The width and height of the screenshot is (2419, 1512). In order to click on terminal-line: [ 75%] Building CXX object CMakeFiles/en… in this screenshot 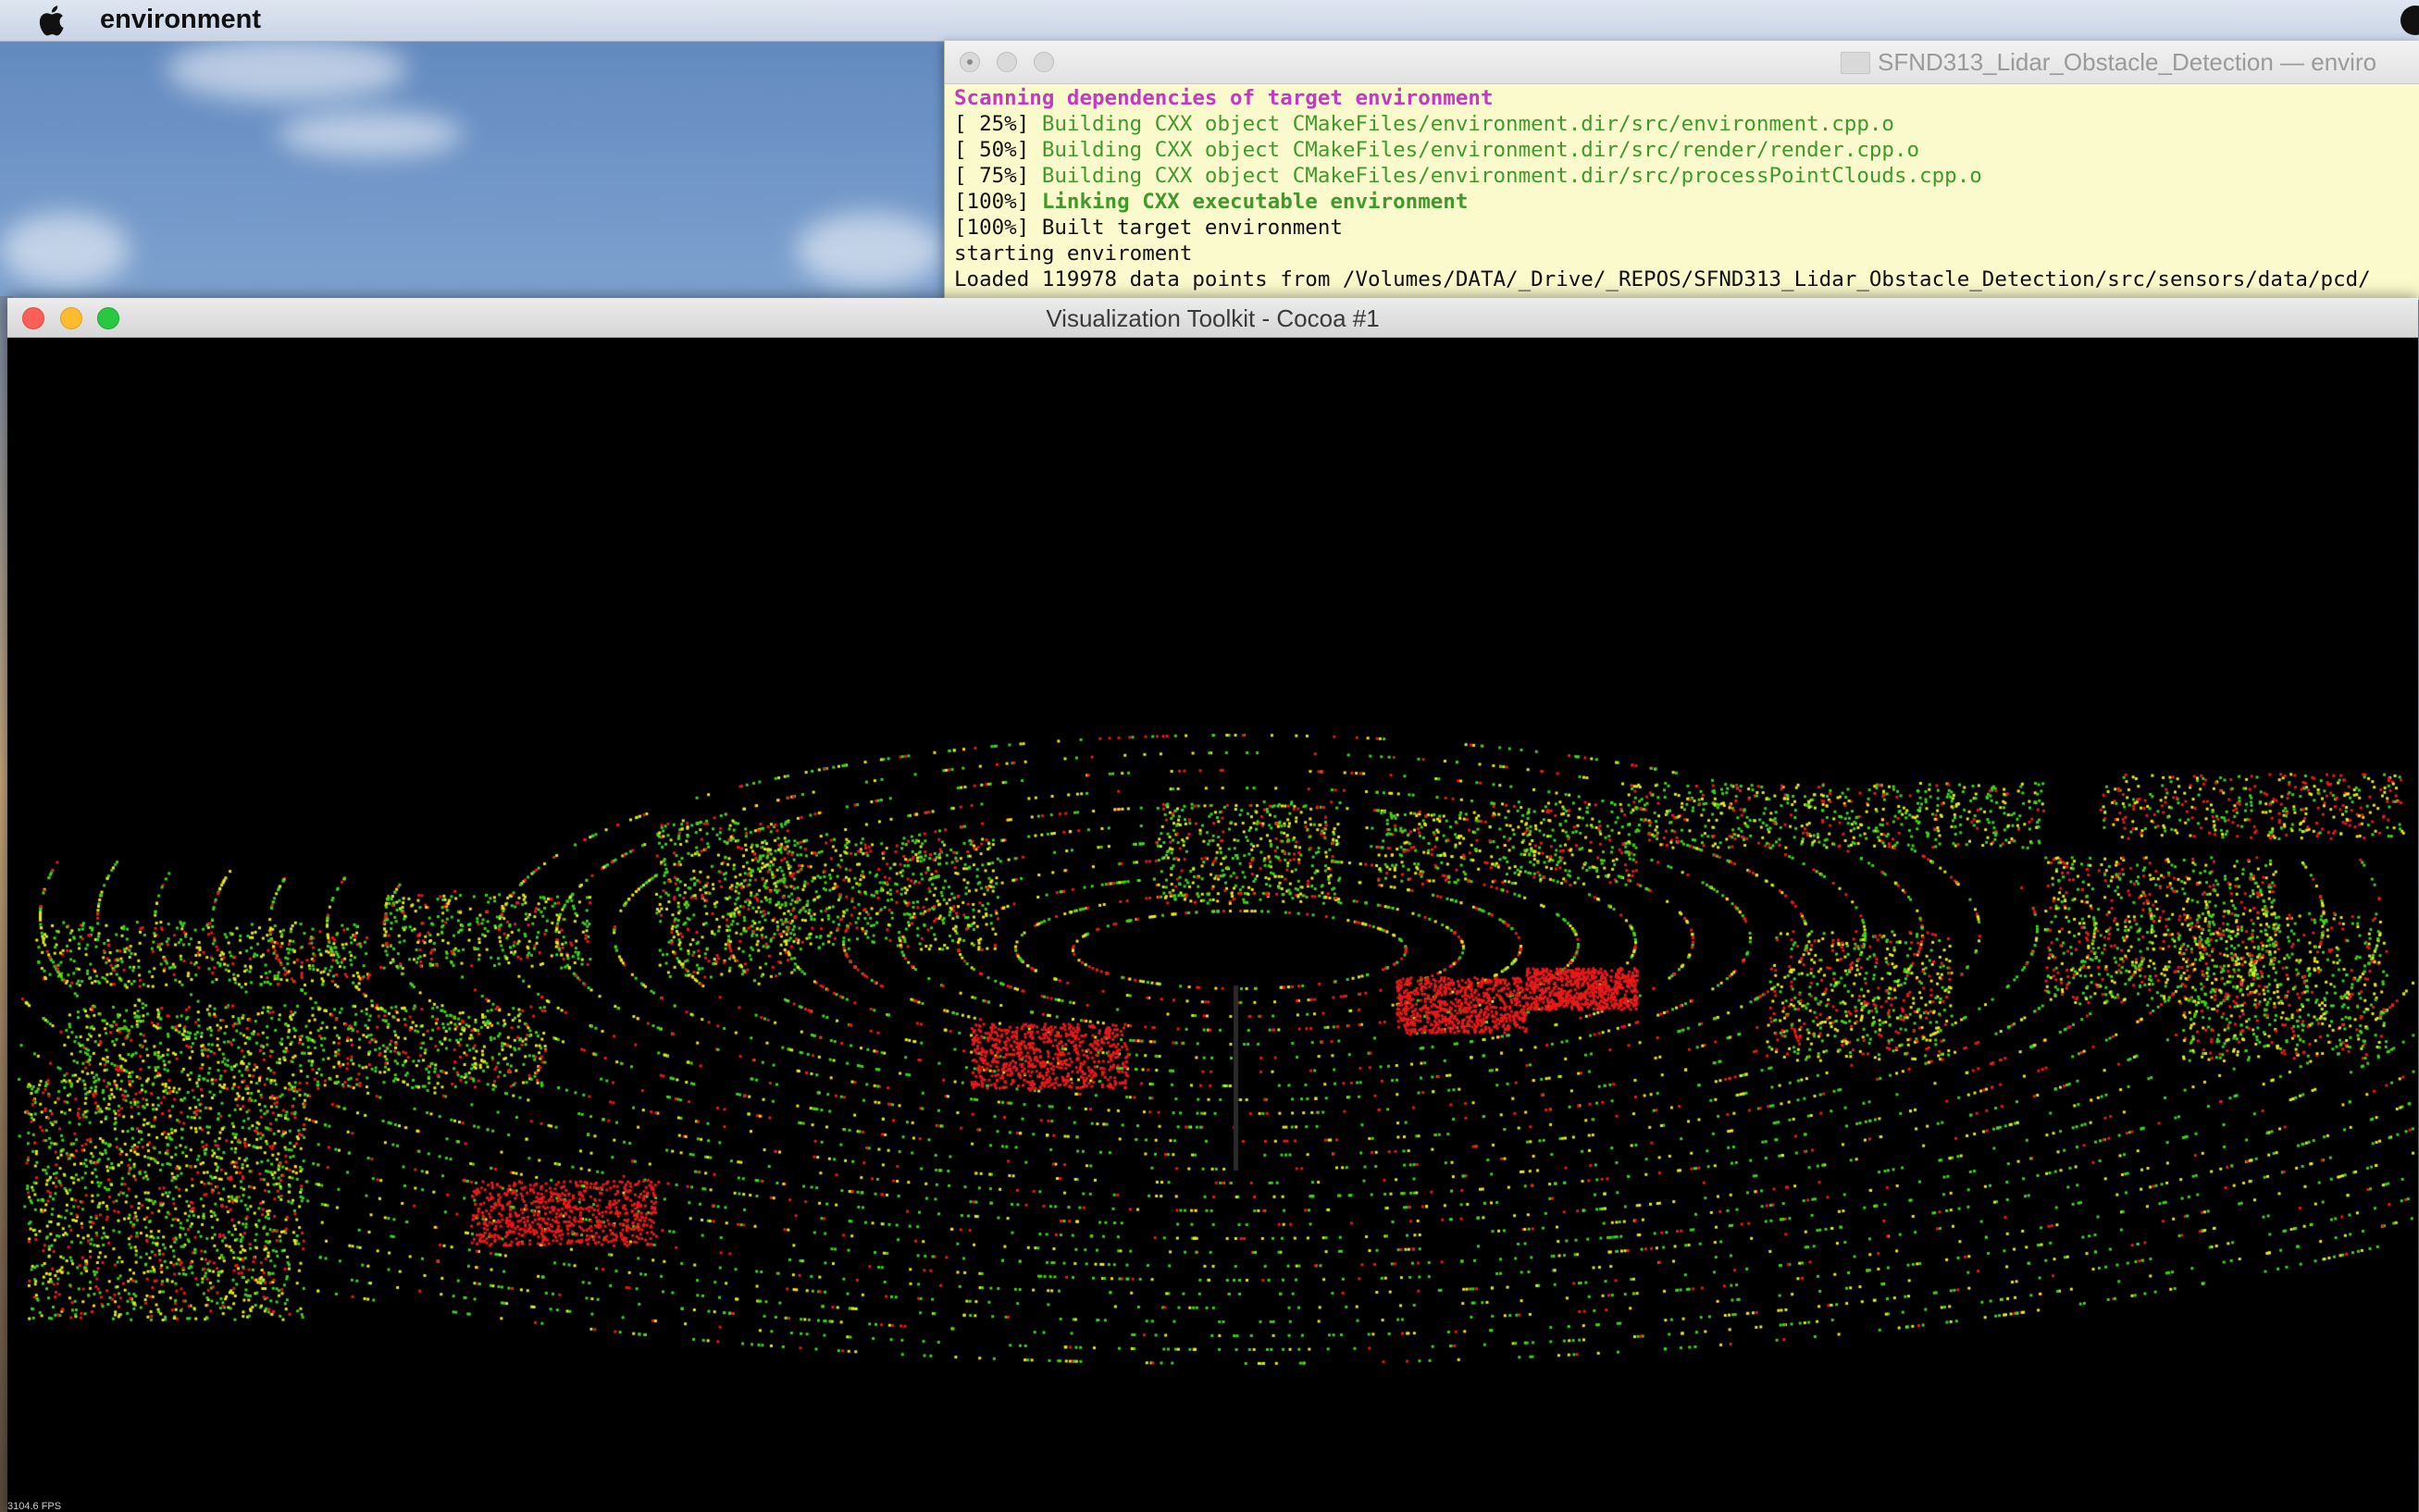, I will do `click(1468, 176)`.